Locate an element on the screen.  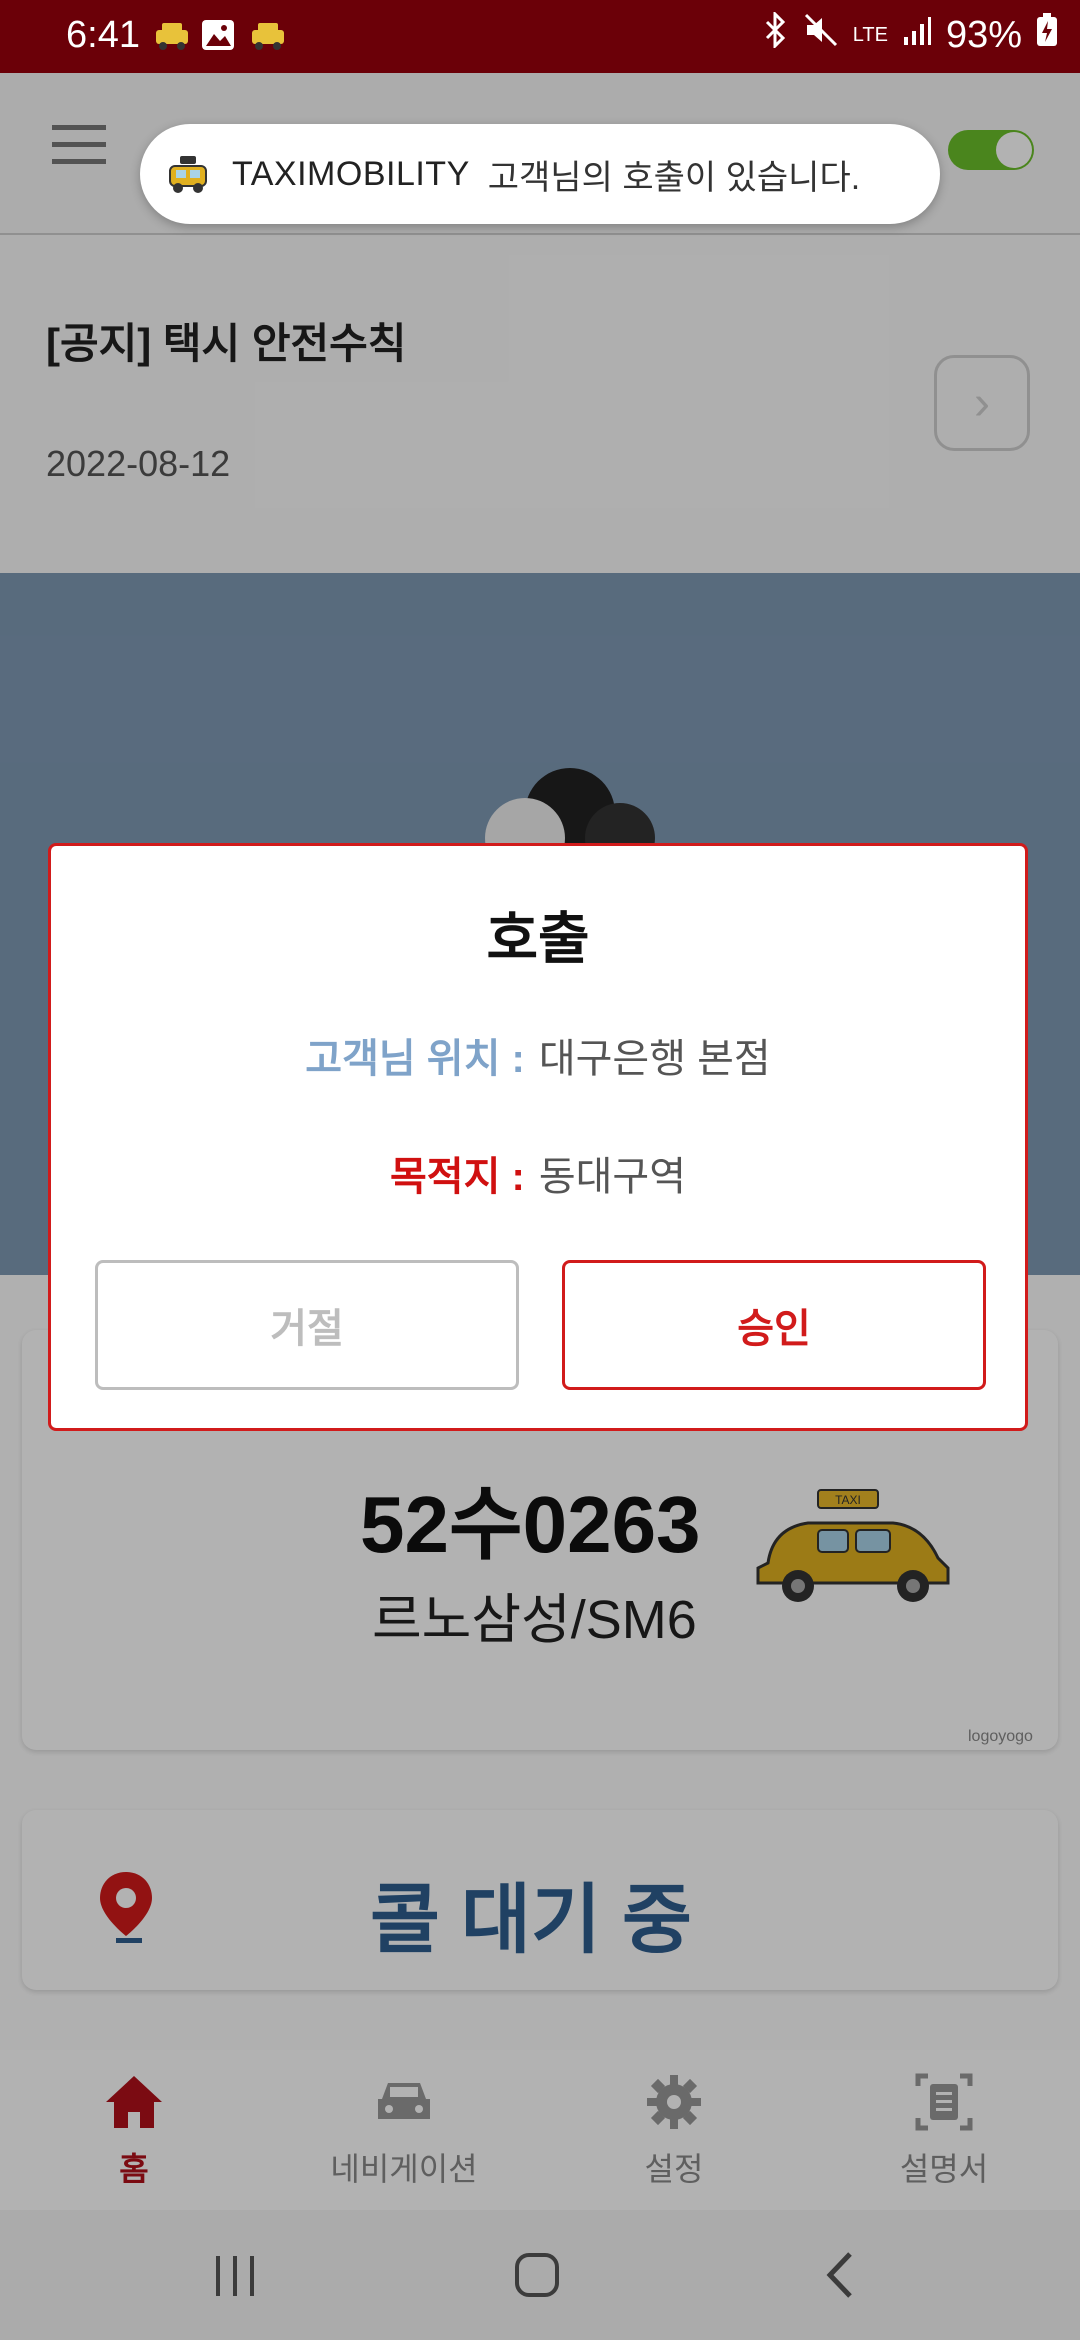
destination-row: 목적지 : 동대구역 is located at coordinates (538, 1173).